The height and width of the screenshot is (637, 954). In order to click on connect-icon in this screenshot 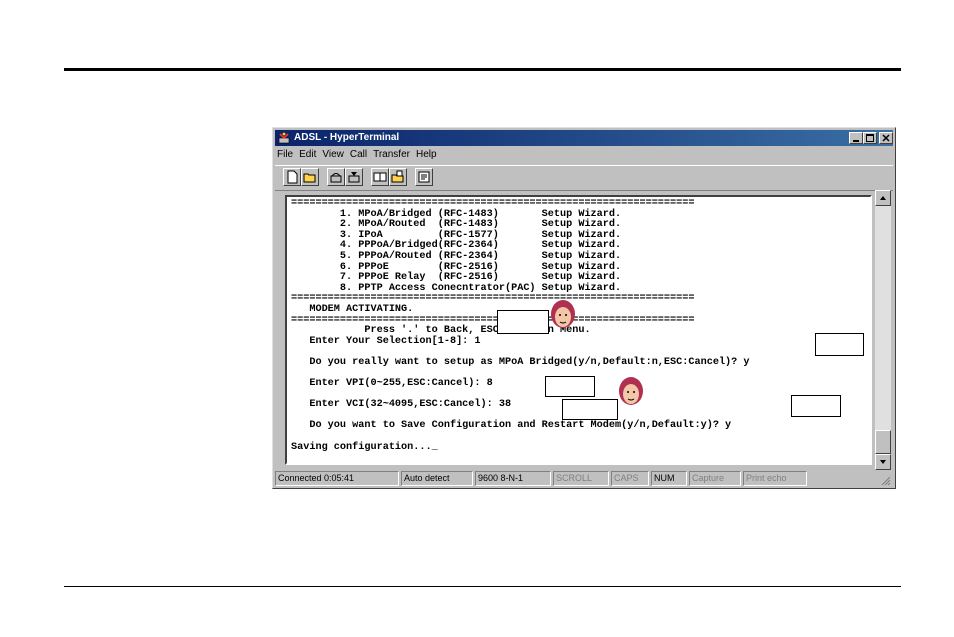, I will do `click(336, 178)`.